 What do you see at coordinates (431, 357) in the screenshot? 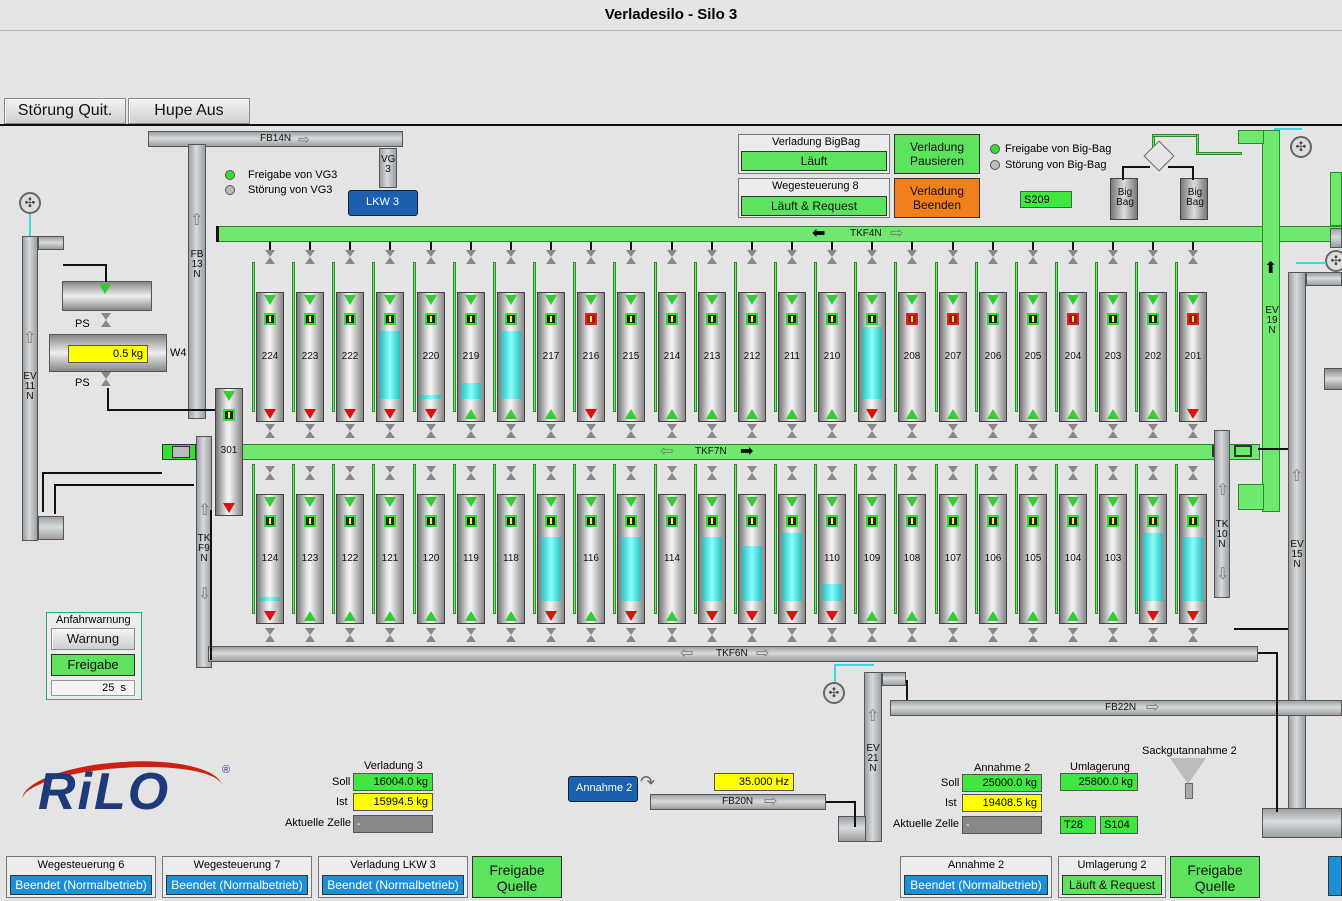
I see `silo-220: 220` at bounding box center [431, 357].